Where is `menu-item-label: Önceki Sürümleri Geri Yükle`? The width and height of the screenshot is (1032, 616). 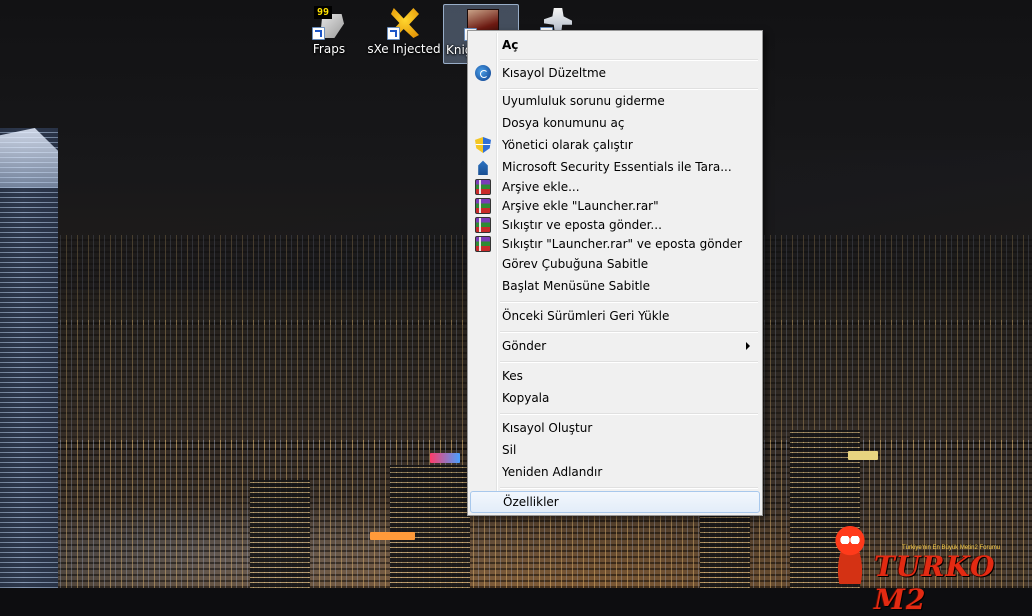 menu-item-label: Önceki Sürümleri Geri Yükle is located at coordinates (586, 316).